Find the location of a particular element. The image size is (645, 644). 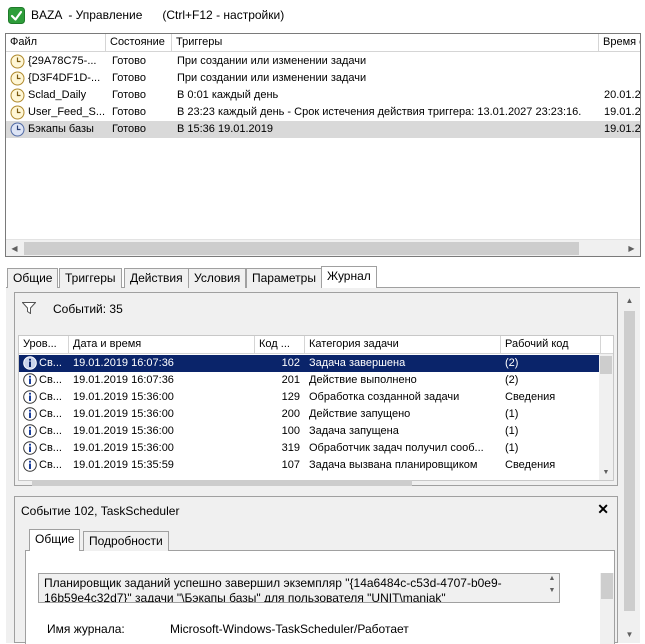

column-header-status: Состояние is located at coordinates (139, 43).